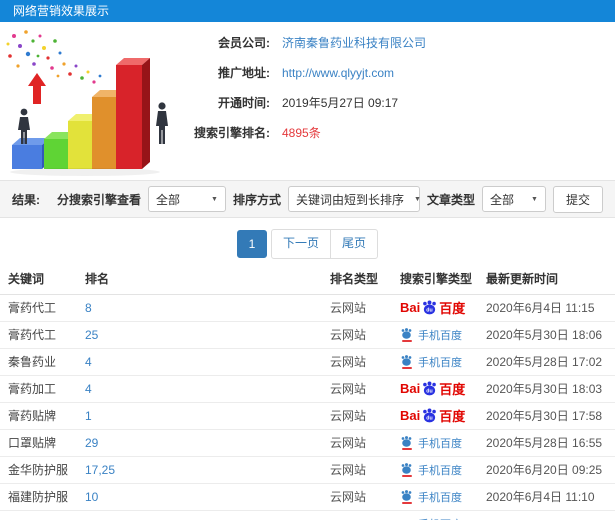 This screenshot has height=520, width=615. I want to click on keyword-cell: 口罩贴牌, so click(32, 443).